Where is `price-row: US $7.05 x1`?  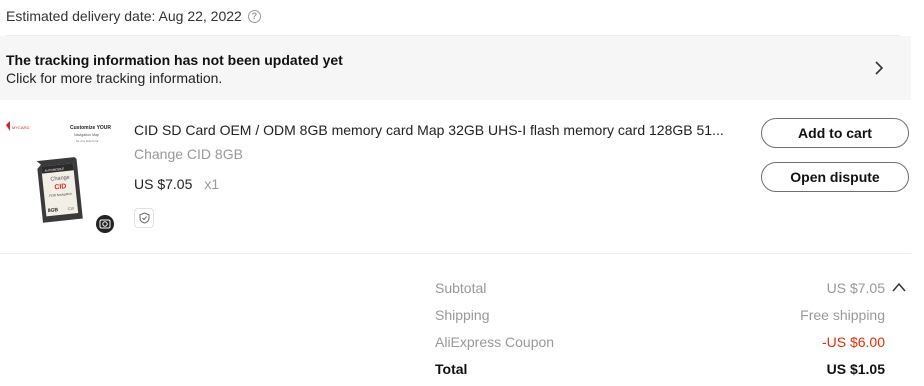 price-row: US $7.05 x1 is located at coordinates (176, 184).